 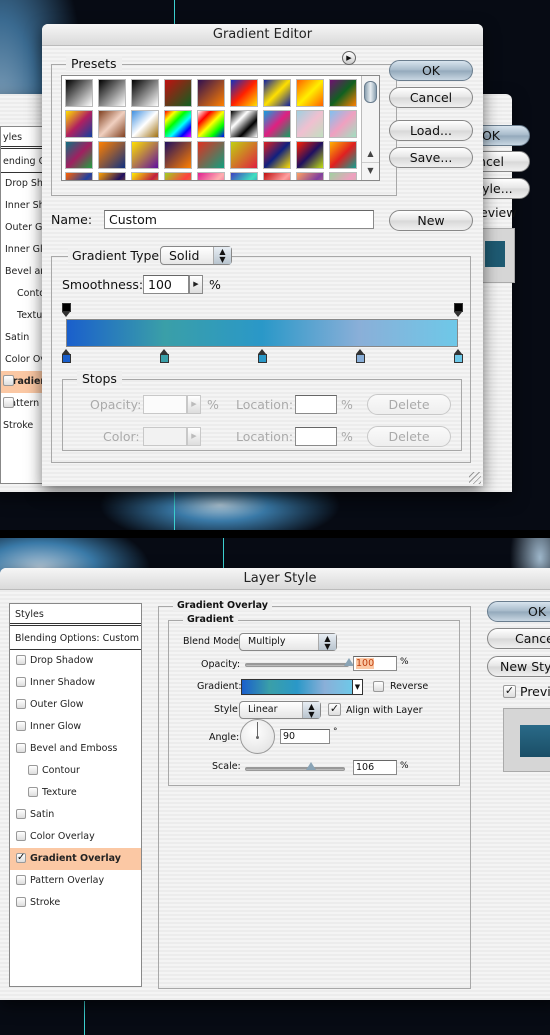 What do you see at coordinates (370, 128) in the screenshot?
I see `presets-scrollbar: ▲ ▼` at bounding box center [370, 128].